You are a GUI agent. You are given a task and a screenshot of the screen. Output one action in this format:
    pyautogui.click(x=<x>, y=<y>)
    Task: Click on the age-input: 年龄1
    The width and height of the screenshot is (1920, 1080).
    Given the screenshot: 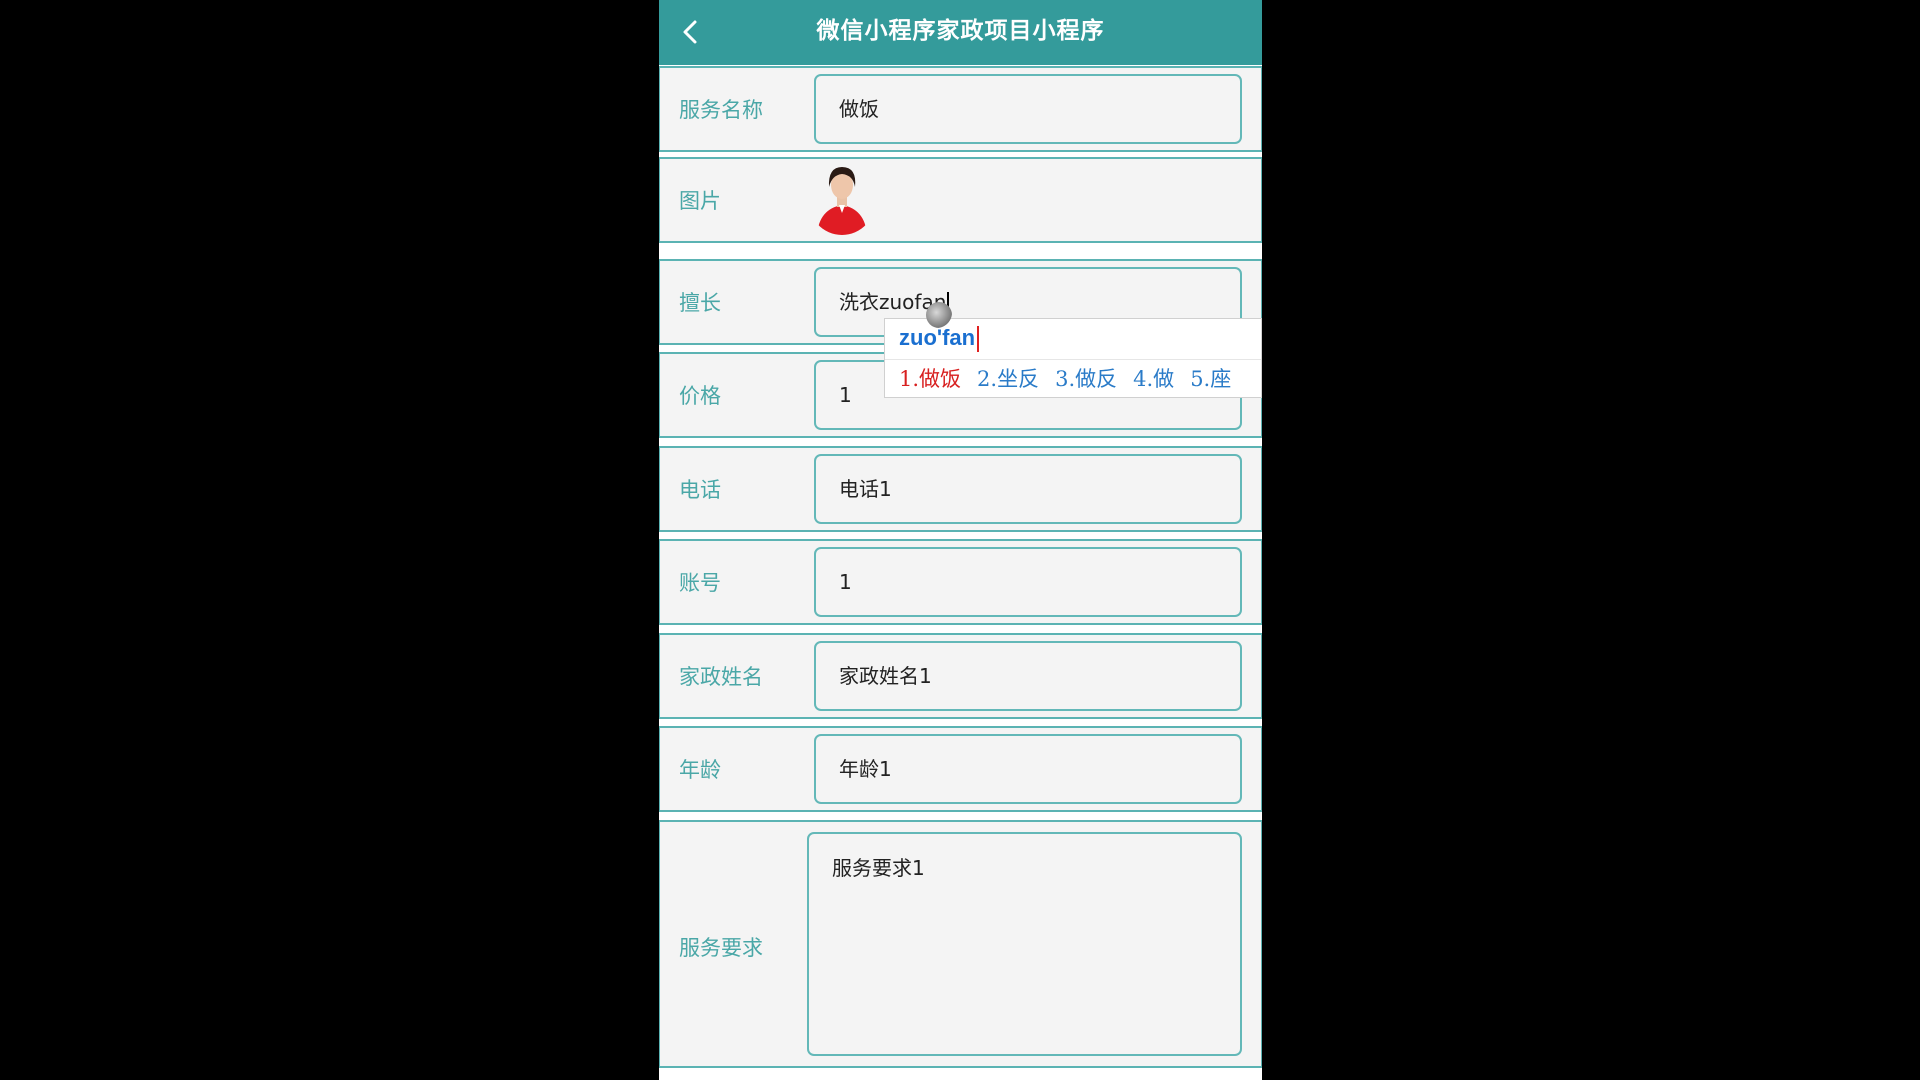 What is the action you would take?
    pyautogui.click(x=1028, y=769)
    